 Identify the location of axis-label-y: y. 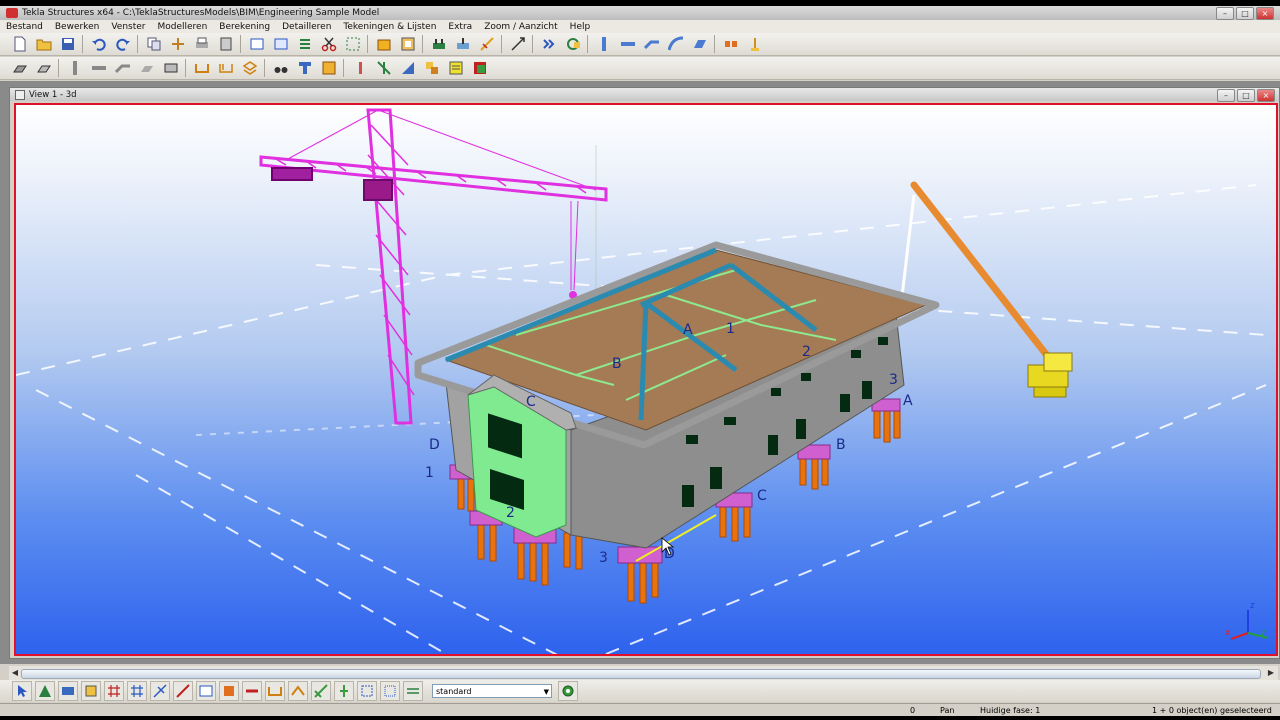
(1263, 633).